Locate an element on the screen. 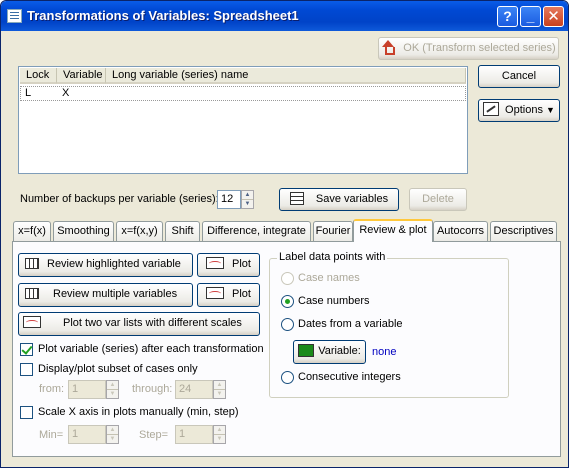 Image resolution: width=569 pixels, height=468 pixels. display-subset-checkbox is located at coordinates (26, 369).